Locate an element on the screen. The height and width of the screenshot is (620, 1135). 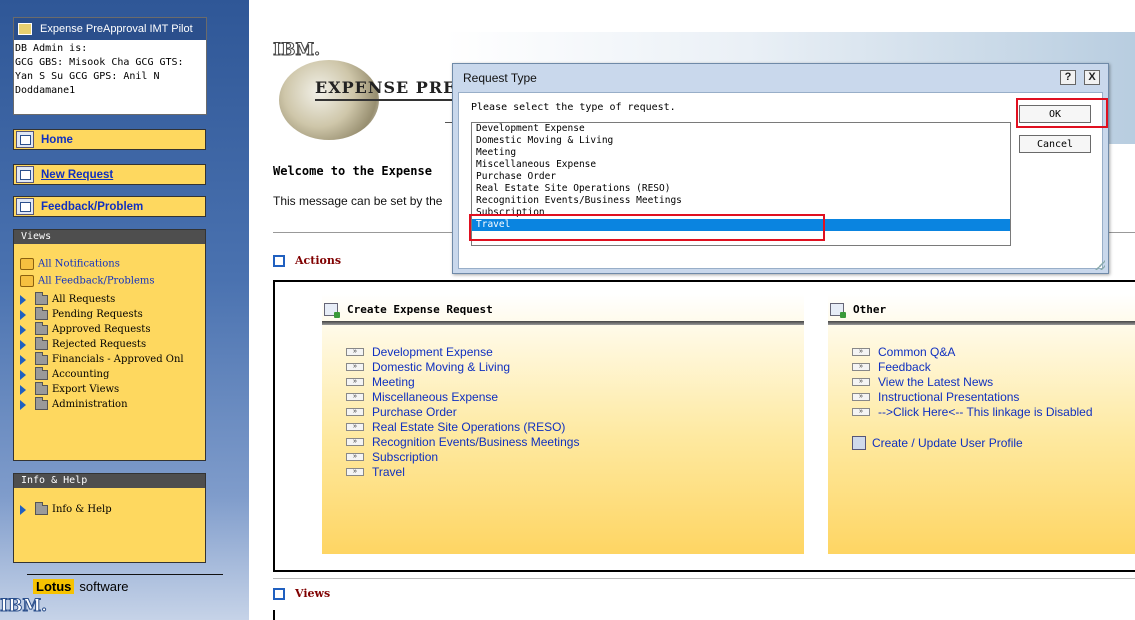
action-link: » Domestic Moving & Living is located at coordinates (462, 366).